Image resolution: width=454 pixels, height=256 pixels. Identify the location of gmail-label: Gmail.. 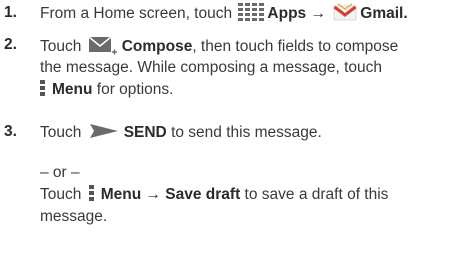
(384, 13).